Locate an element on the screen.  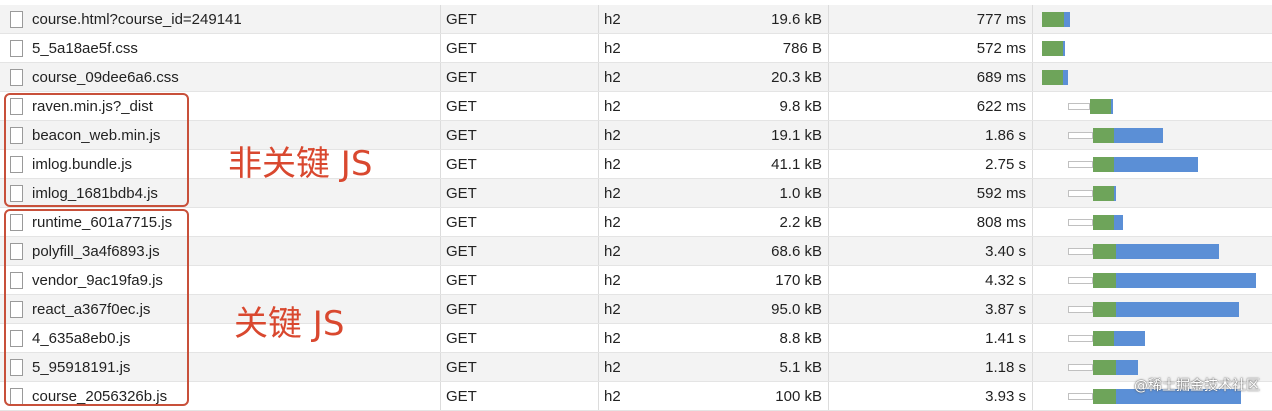
table-row: beacon_web.min.js GET h2 19.1 kB 1.86 s is located at coordinates (636, 135).